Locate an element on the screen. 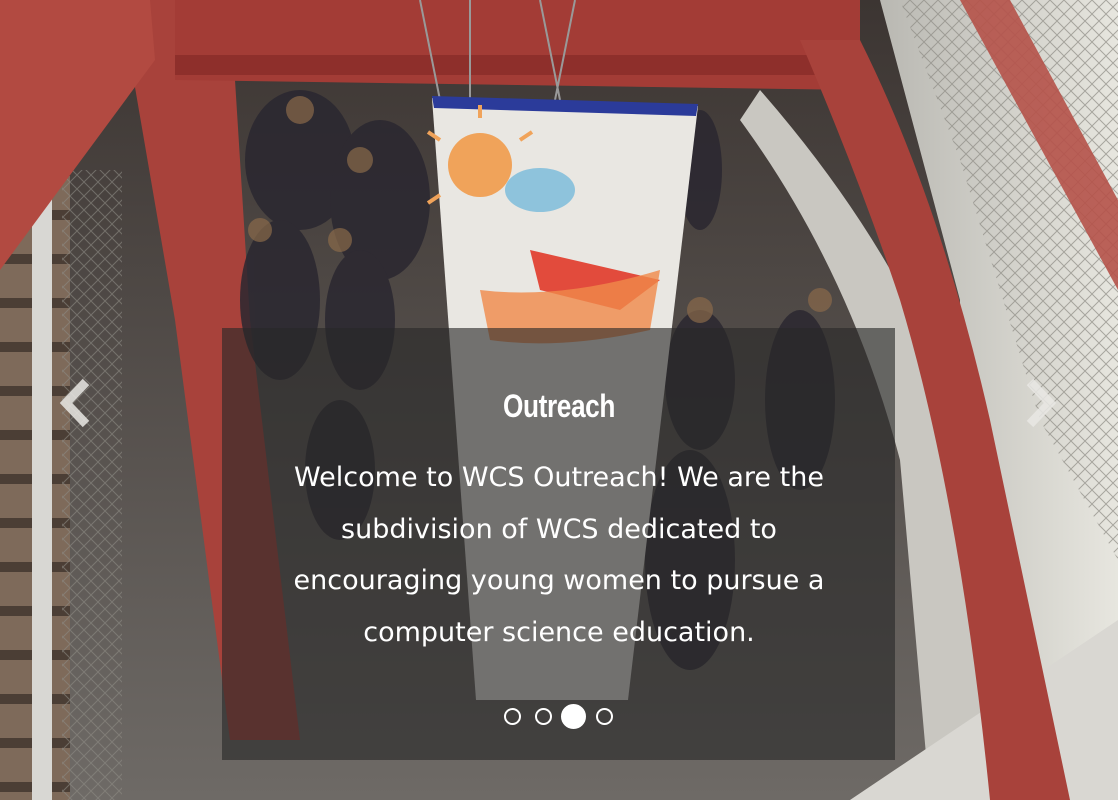 The image size is (1118, 800). slide-title: Outreach is located at coordinates (559, 406).